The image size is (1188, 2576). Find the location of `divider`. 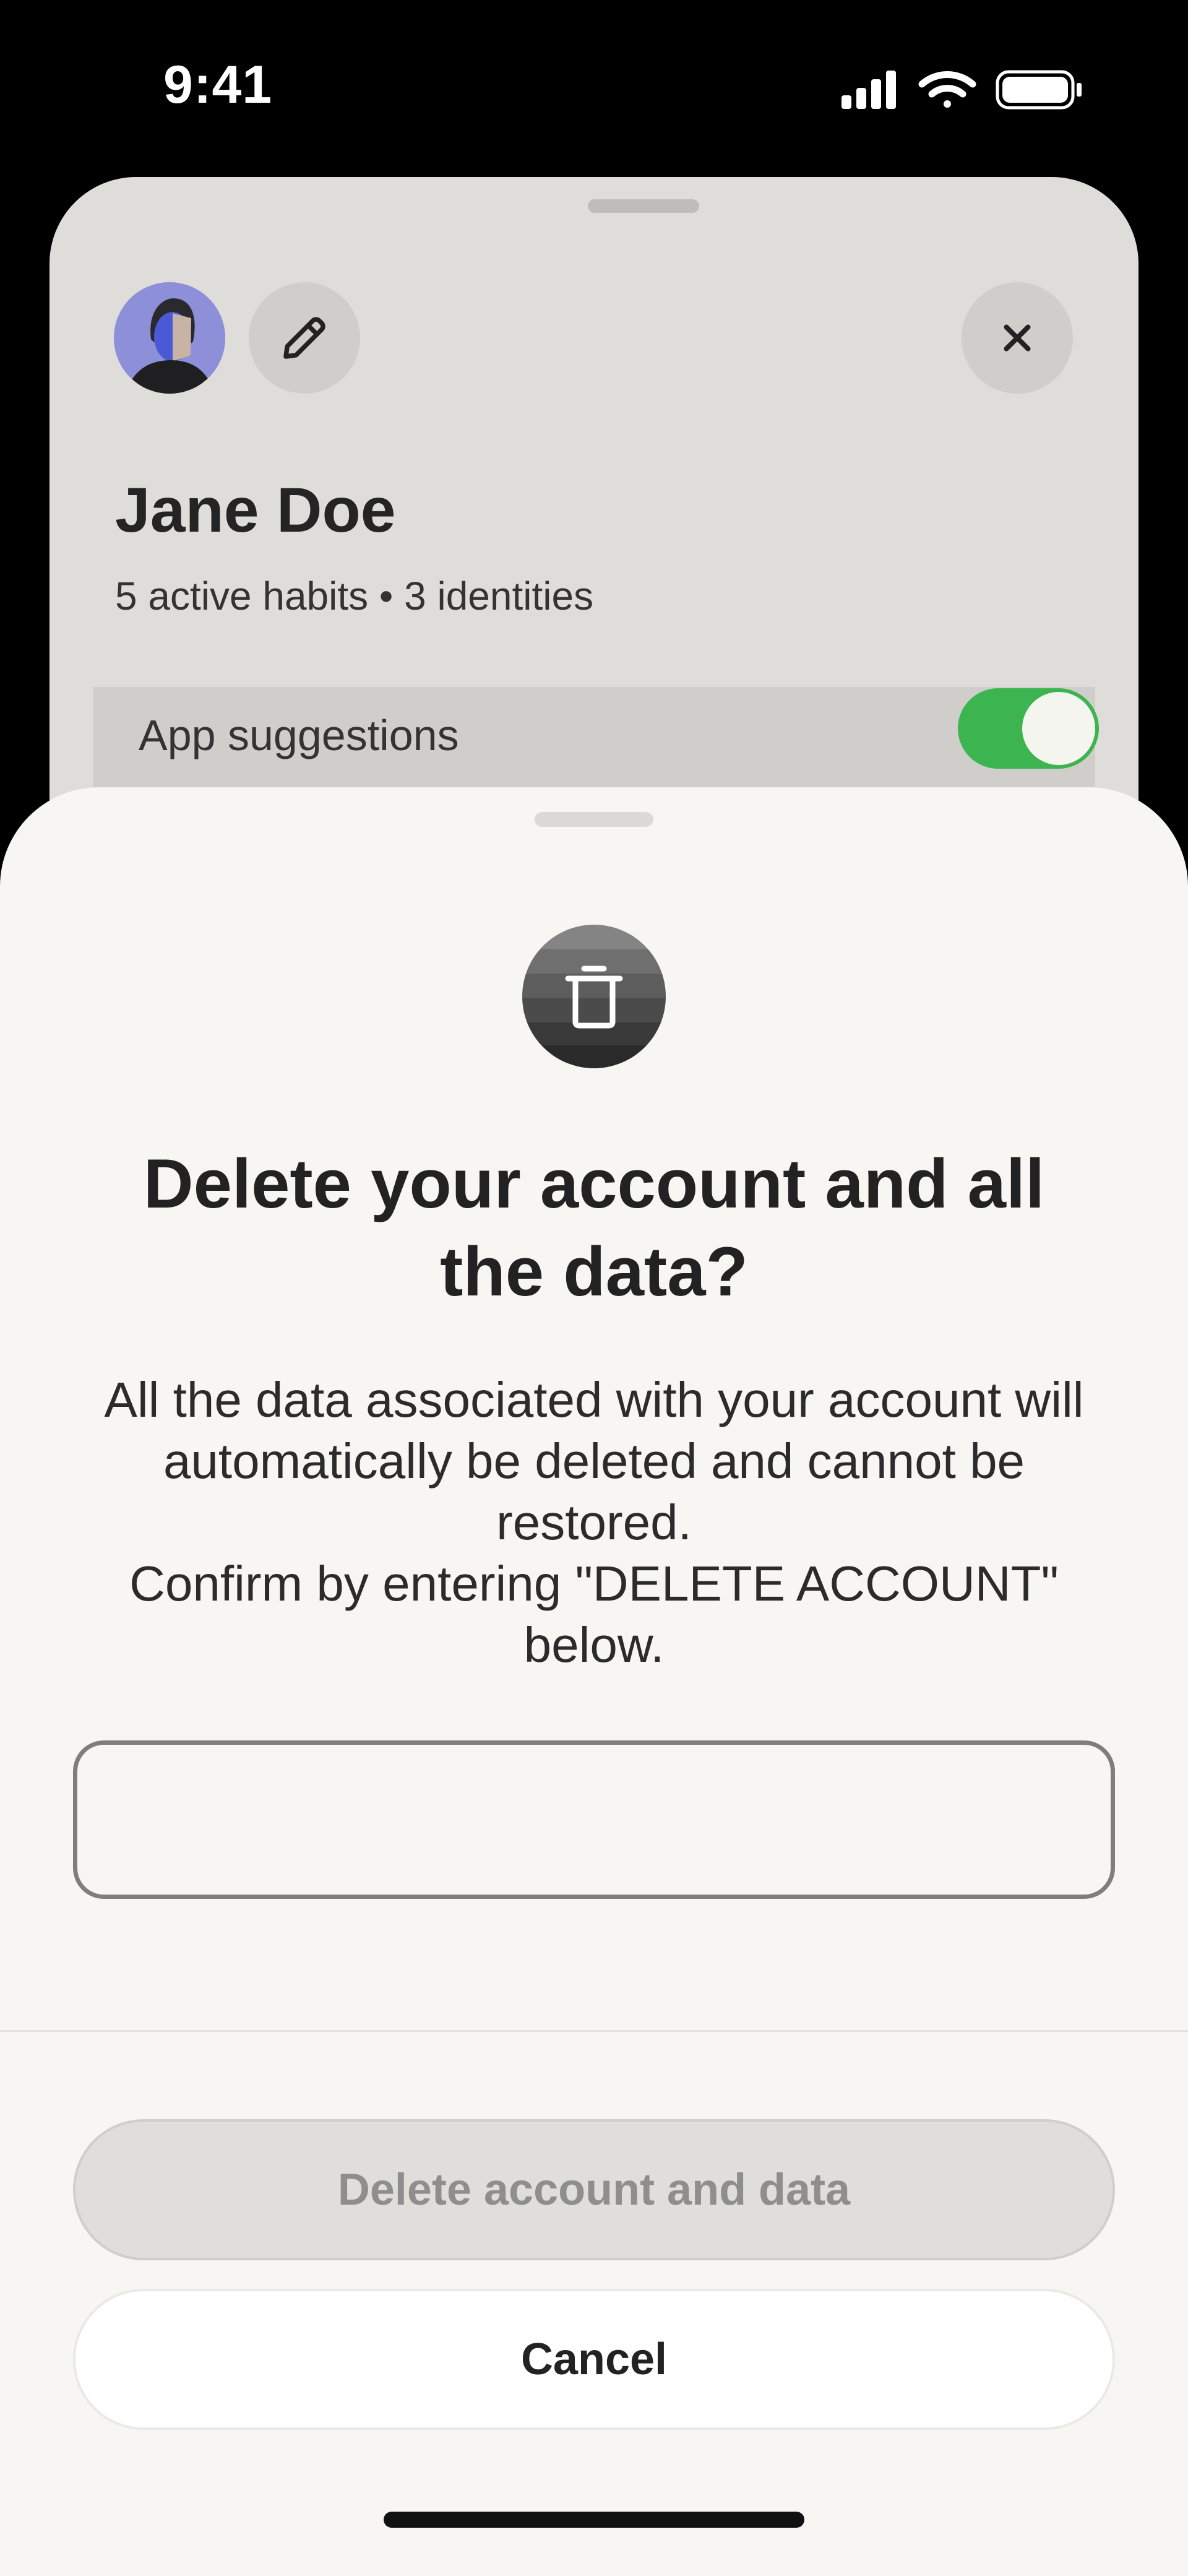

divider is located at coordinates (594, 2031).